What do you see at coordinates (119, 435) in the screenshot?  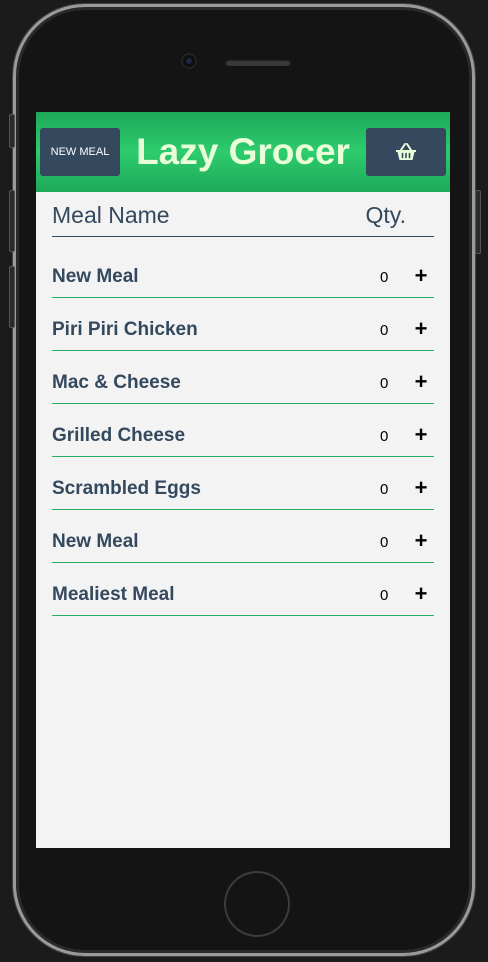 I see `meal-name: Grilled Cheese` at bounding box center [119, 435].